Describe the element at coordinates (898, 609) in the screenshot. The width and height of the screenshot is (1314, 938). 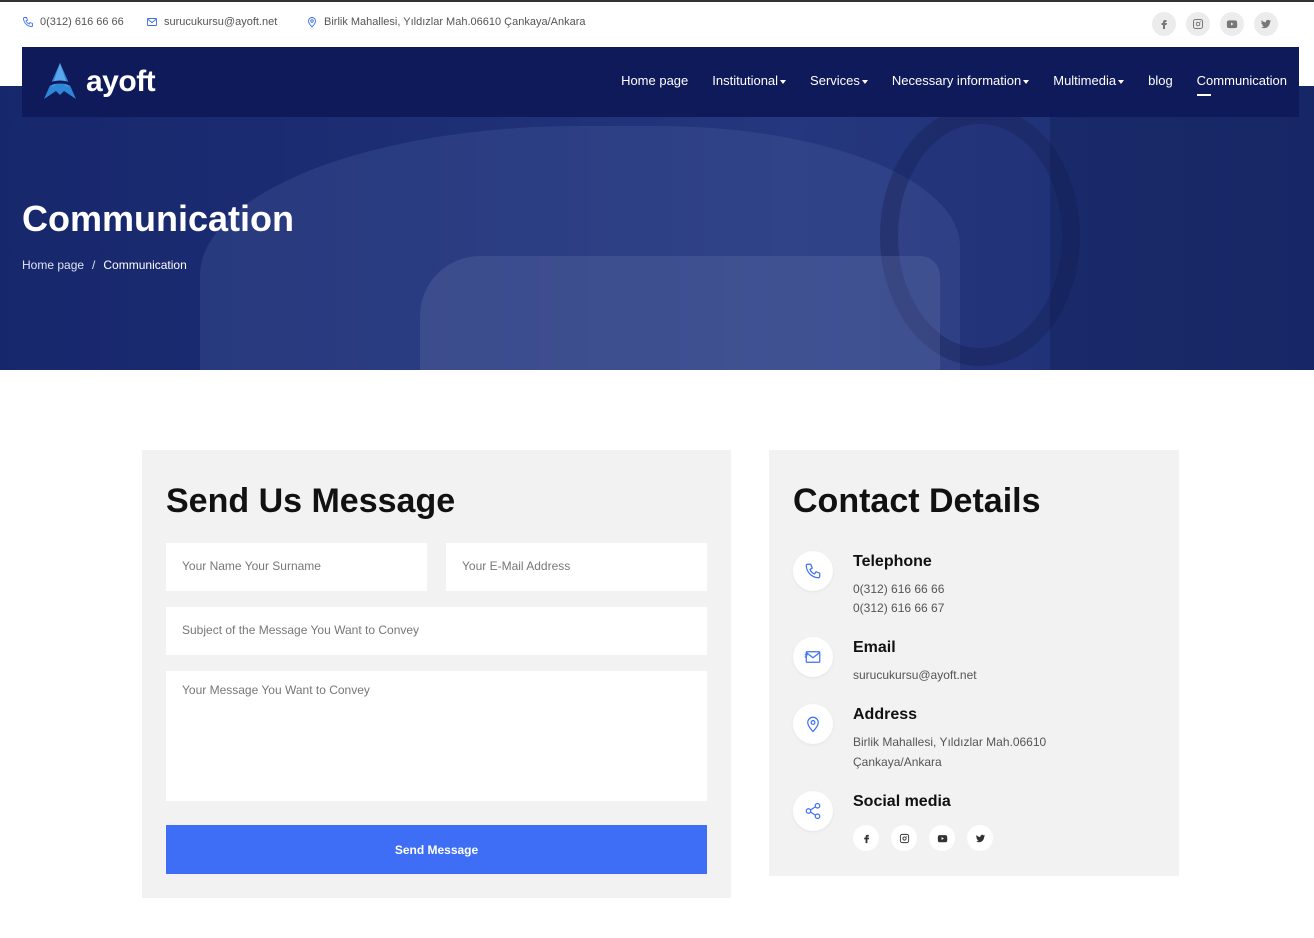
I see `telephone-line-2: 0(312) 616 66 67` at that location.